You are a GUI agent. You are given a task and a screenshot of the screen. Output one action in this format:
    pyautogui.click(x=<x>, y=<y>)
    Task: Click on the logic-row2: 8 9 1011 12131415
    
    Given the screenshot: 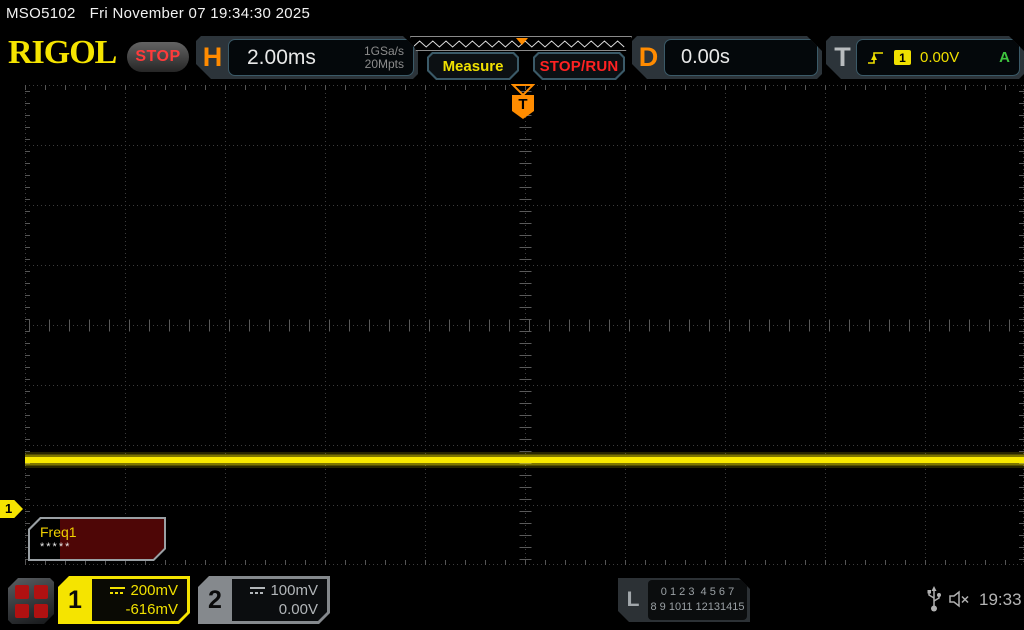 What is the action you would take?
    pyautogui.click(x=697, y=607)
    